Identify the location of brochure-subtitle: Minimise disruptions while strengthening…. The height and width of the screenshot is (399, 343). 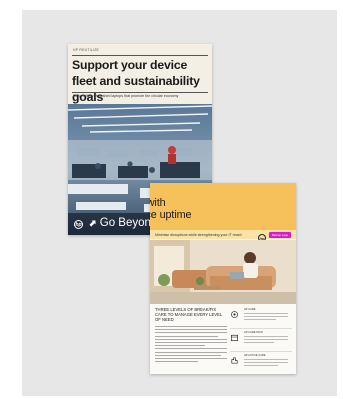
(198, 235).